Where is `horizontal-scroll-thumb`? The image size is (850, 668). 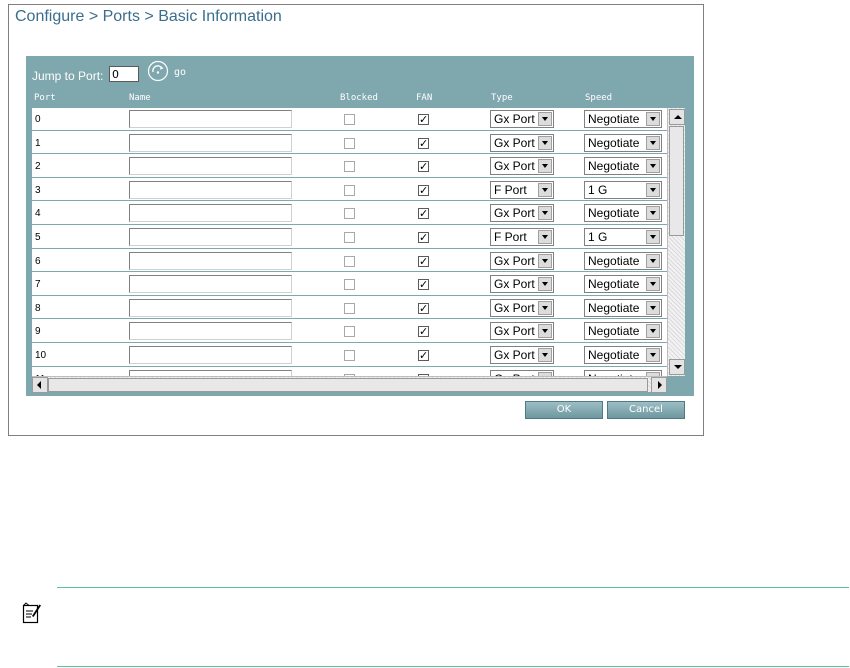
horizontal-scroll-thumb is located at coordinates (348, 385).